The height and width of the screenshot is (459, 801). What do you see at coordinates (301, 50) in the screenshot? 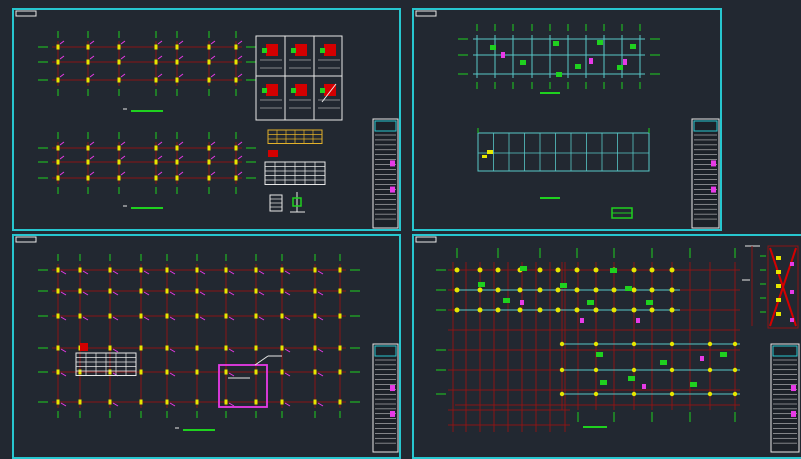
I see `column-section` at bounding box center [301, 50].